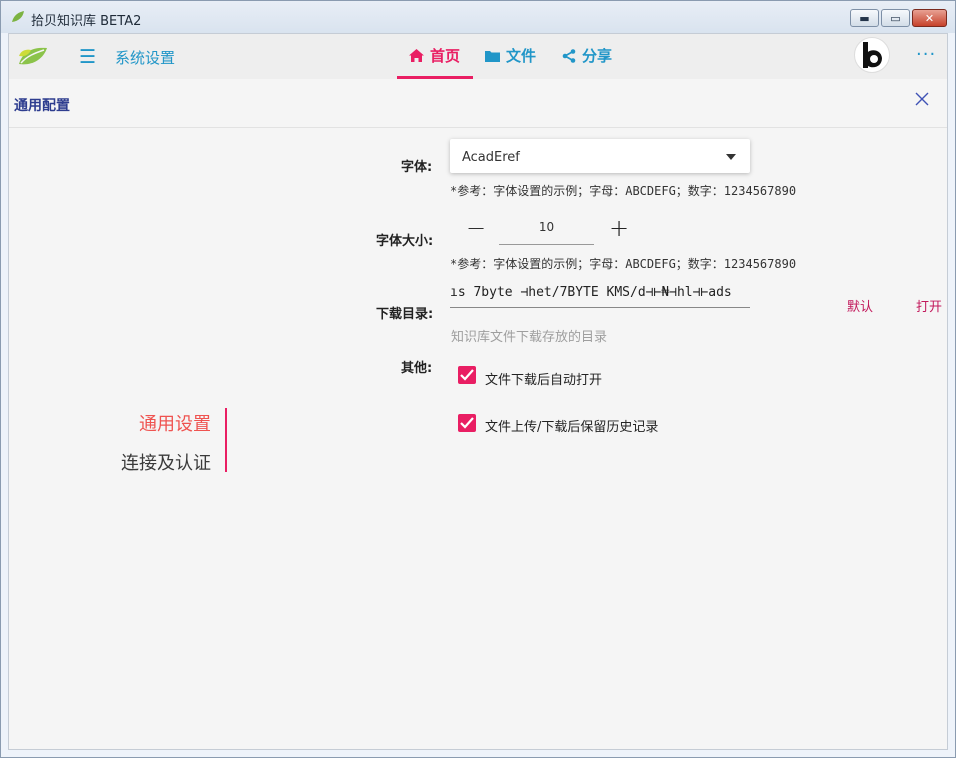 The height and width of the screenshot is (758, 956). What do you see at coordinates (623, 264) in the screenshot?
I see `font-size-sample-note: *参考：字体设置的示例；字母：ABCDEFG；数字：1234567890` at bounding box center [623, 264].